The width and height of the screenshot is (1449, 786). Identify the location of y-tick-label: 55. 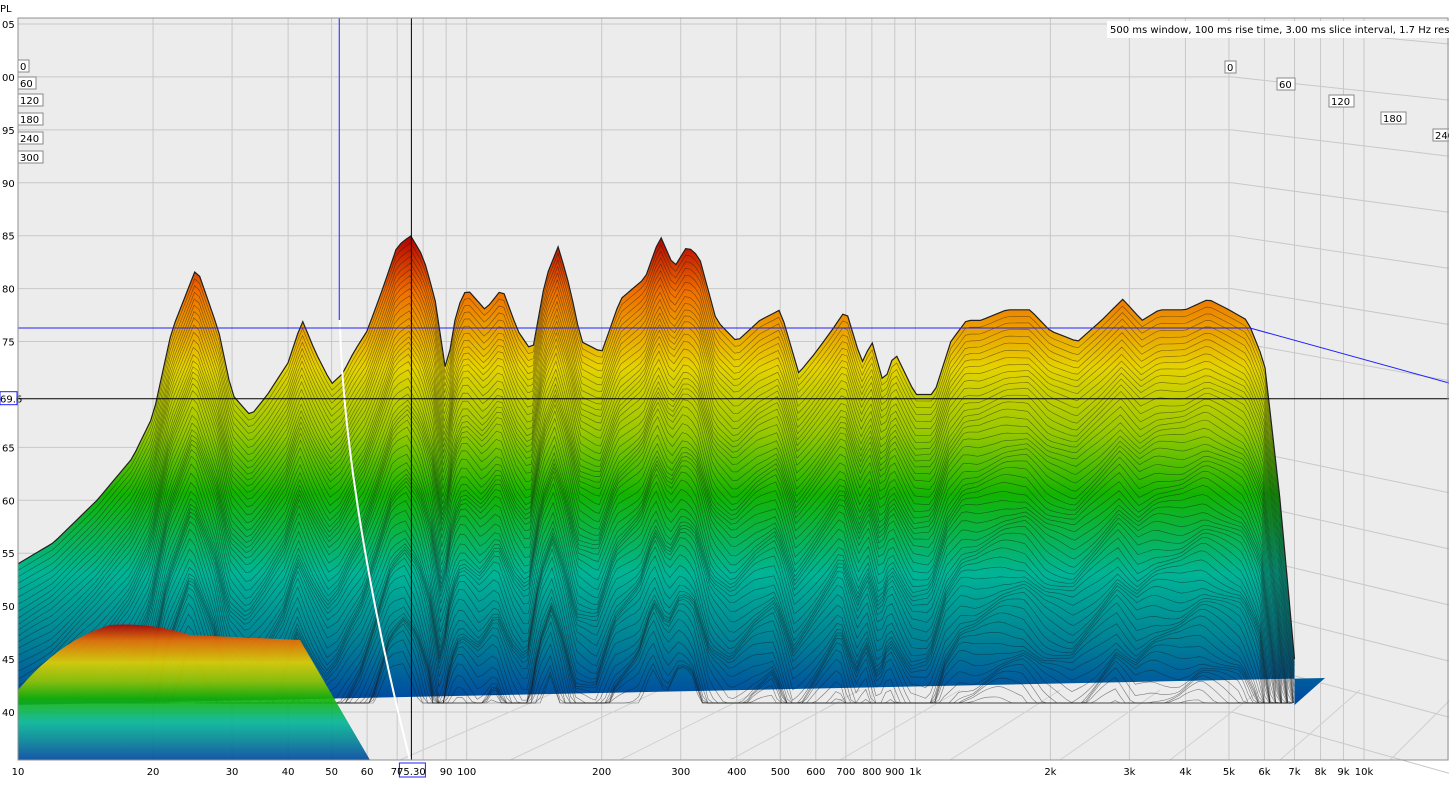
(8, 554).